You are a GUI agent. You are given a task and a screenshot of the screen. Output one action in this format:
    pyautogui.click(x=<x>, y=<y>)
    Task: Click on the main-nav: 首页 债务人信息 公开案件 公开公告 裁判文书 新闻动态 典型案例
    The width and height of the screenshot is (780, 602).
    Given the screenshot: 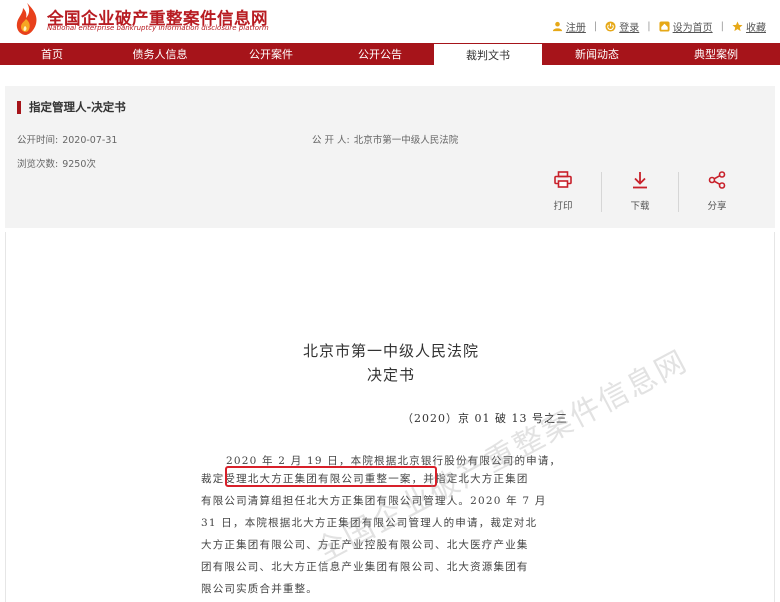 What is the action you would take?
    pyautogui.click(x=390, y=54)
    